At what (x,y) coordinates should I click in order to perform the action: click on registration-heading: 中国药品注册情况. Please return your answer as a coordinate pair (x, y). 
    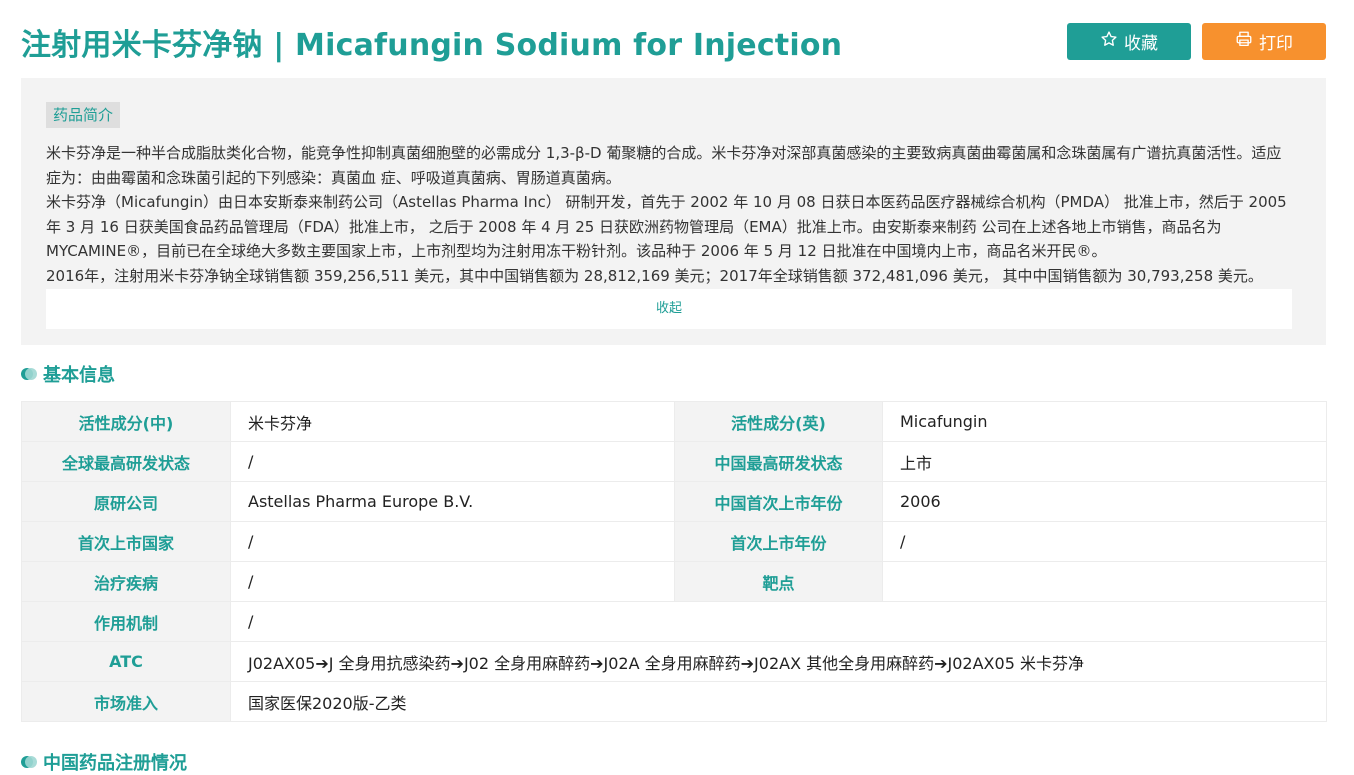
    Looking at the image, I should click on (104, 762).